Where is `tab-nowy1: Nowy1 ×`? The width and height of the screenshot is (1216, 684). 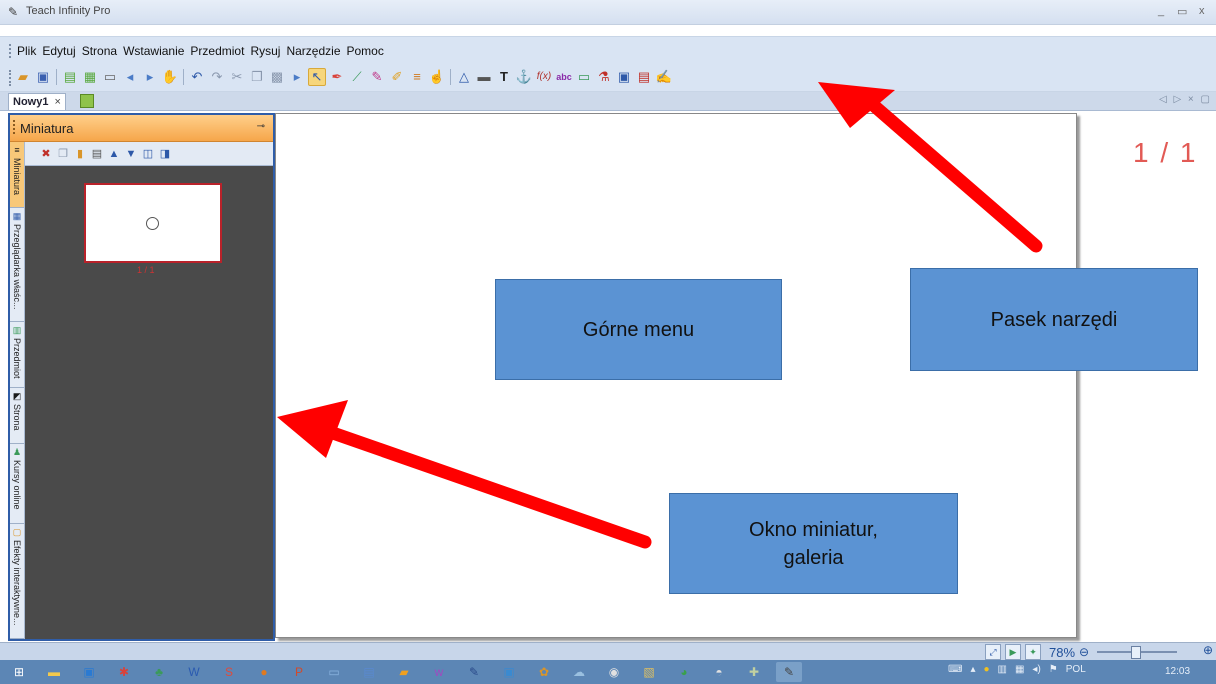 tab-nowy1: Nowy1 × is located at coordinates (37, 101).